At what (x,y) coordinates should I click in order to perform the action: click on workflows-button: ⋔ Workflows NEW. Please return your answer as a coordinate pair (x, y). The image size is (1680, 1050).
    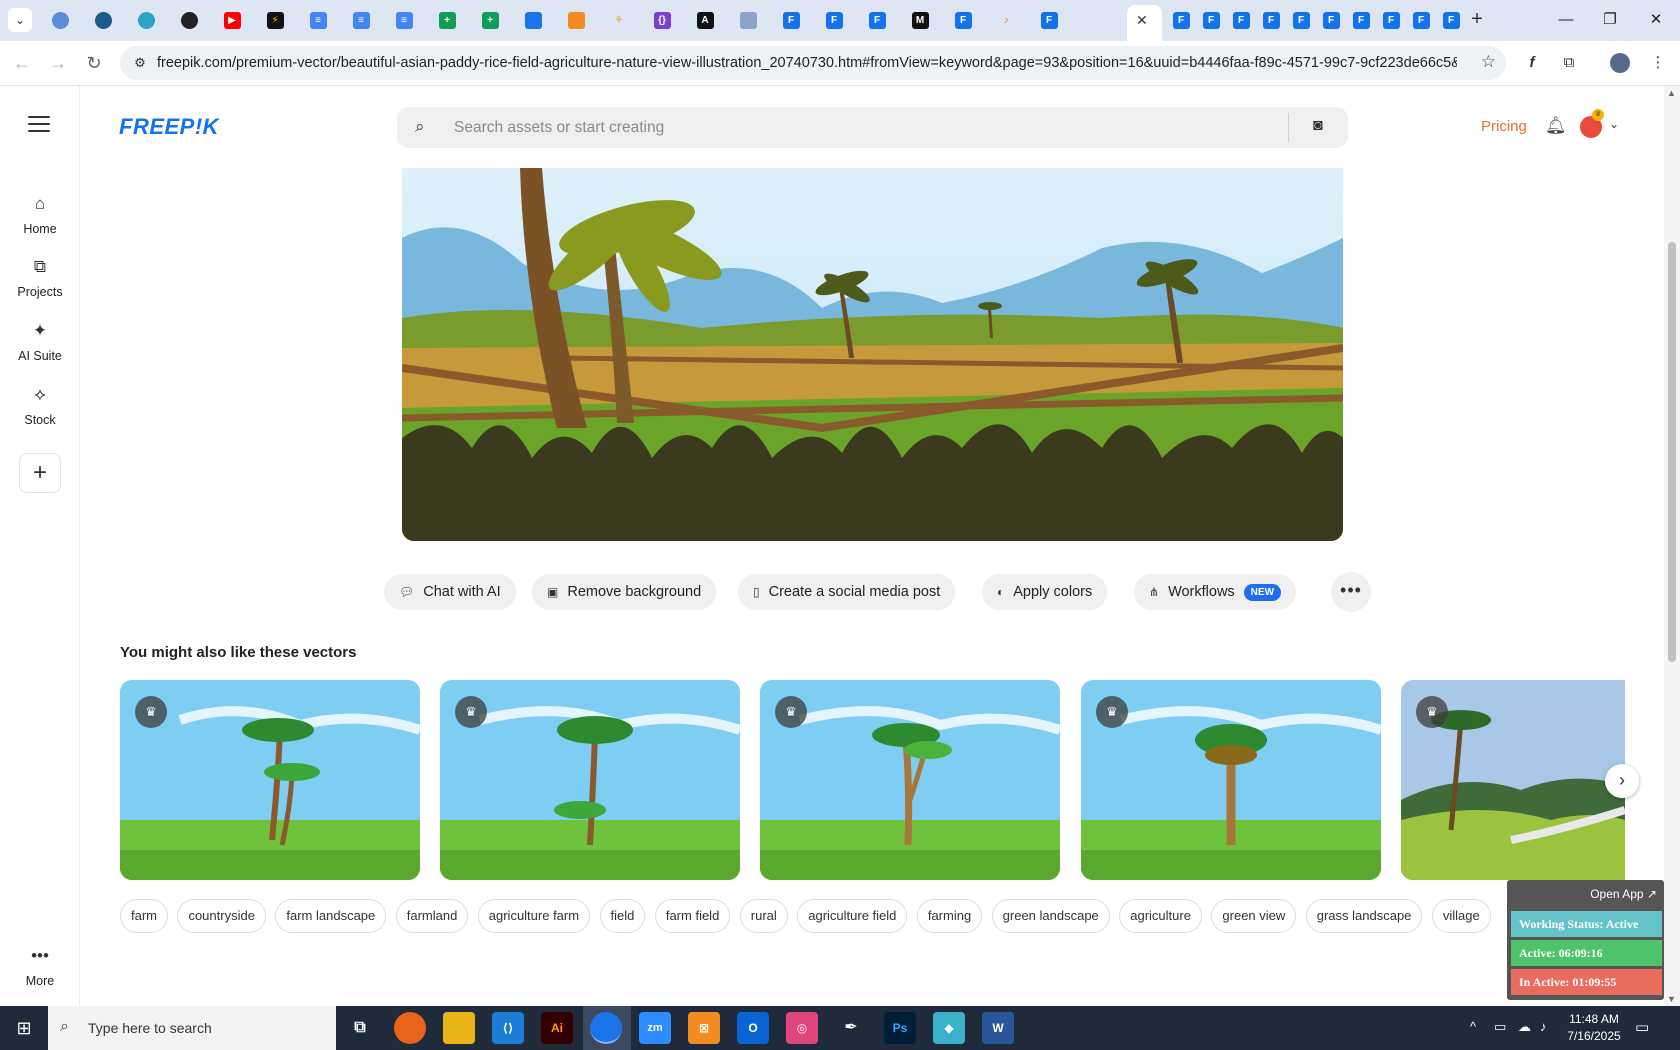
    Looking at the image, I should click on (1215, 592).